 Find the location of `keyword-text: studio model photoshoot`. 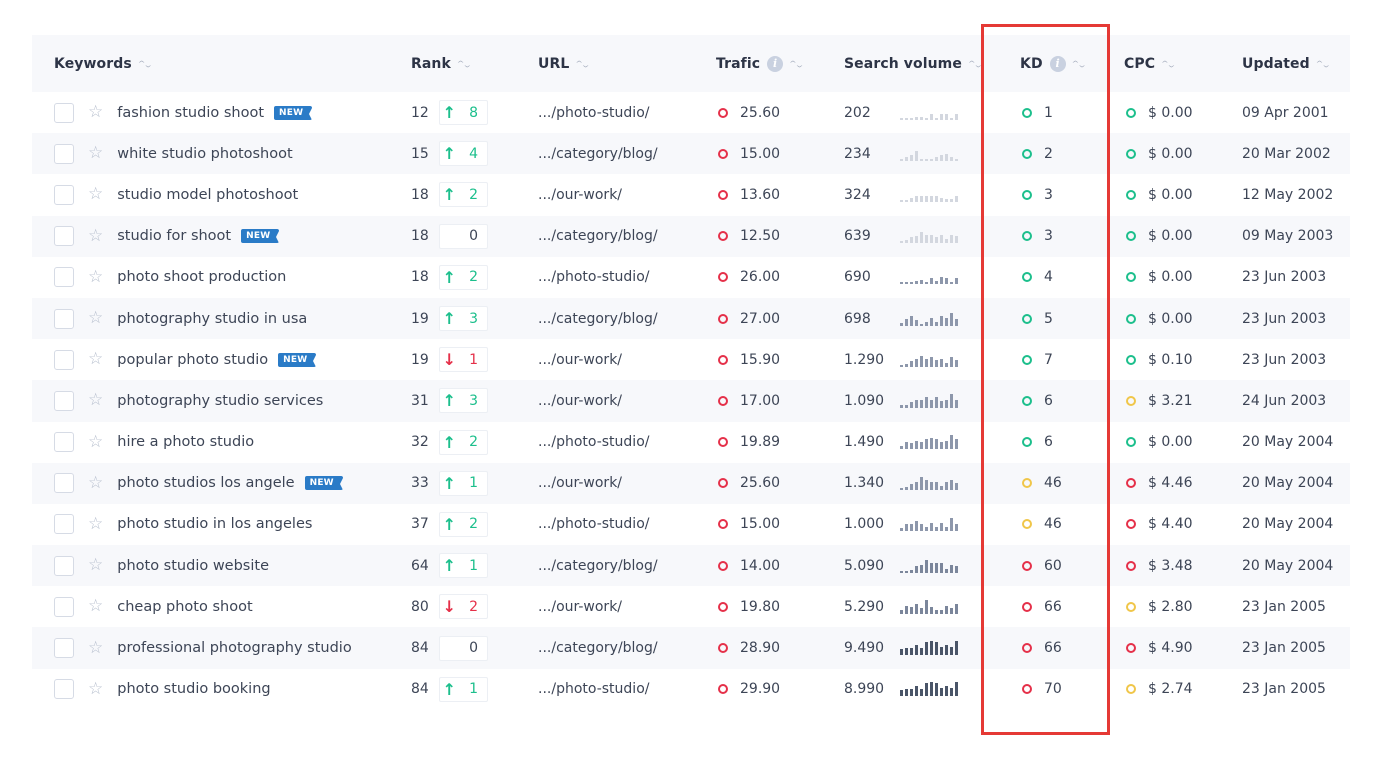

keyword-text: studio model photoshoot is located at coordinates (207, 195).